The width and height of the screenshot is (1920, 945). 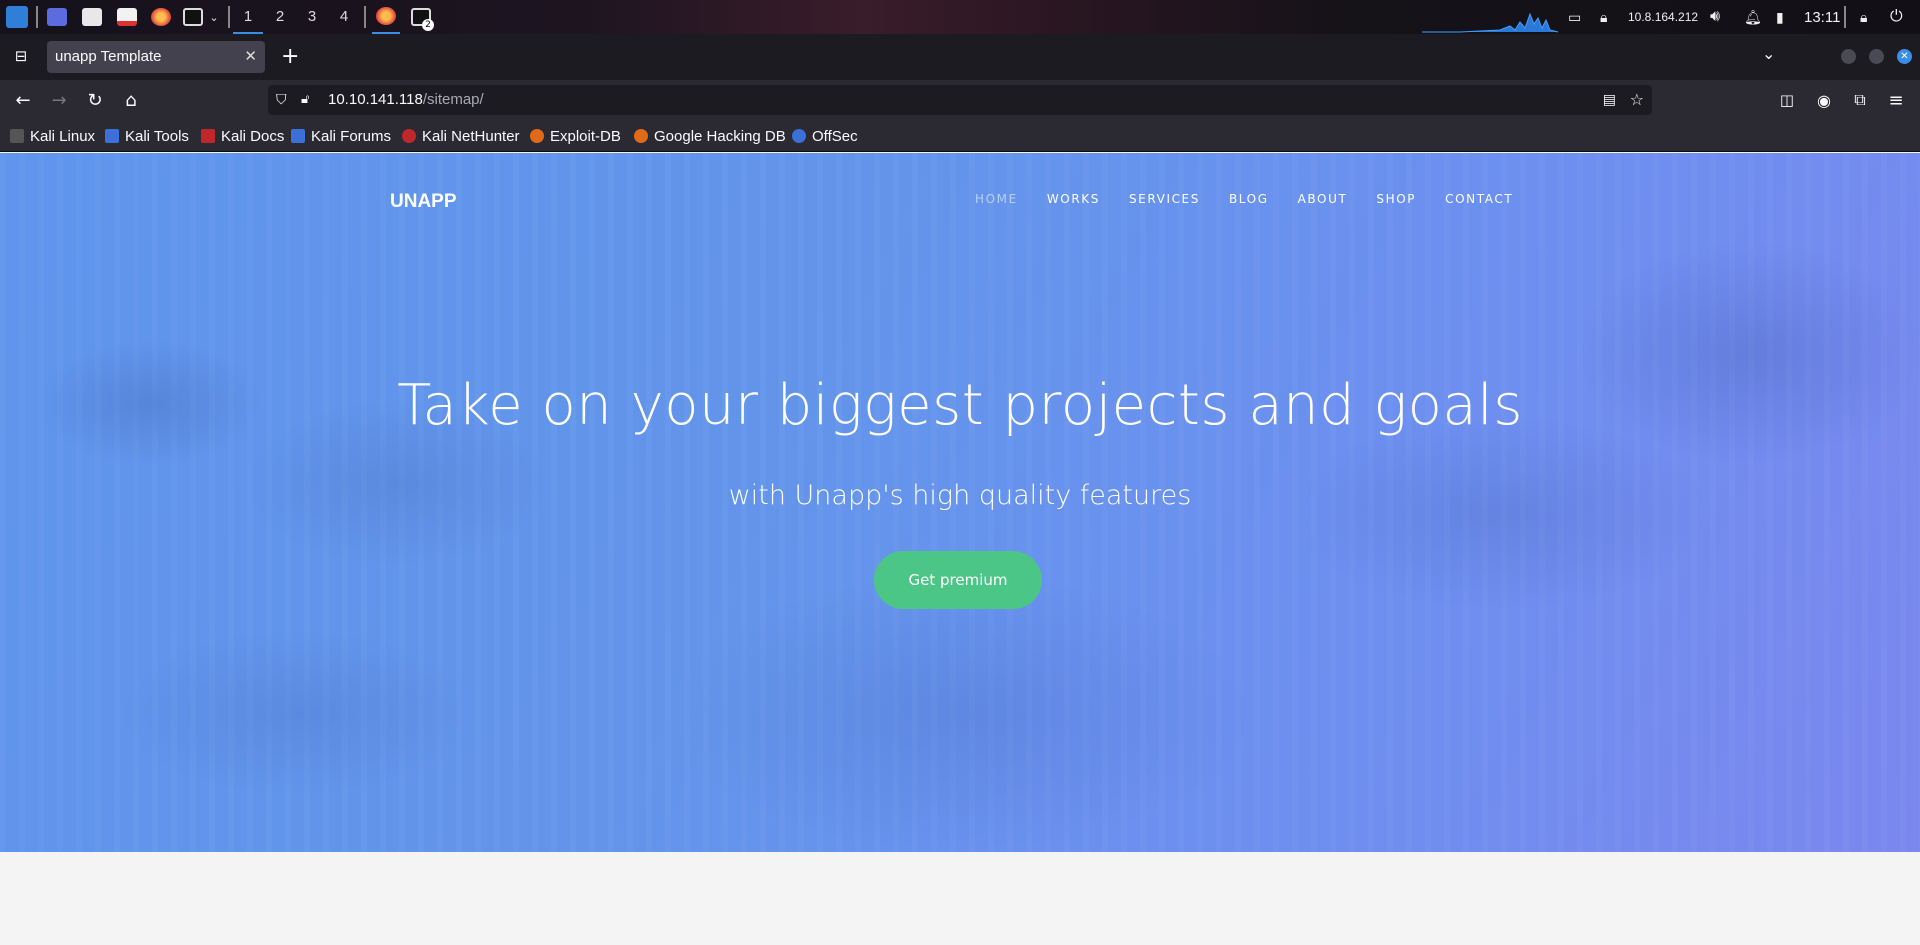 I want to click on nav-about: ABOUT, so click(x=1323, y=199).